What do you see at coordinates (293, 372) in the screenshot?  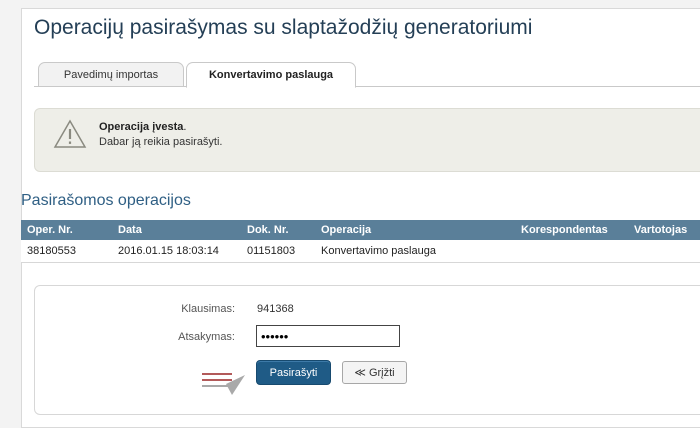 I see `sign-button: Pasirašyti` at bounding box center [293, 372].